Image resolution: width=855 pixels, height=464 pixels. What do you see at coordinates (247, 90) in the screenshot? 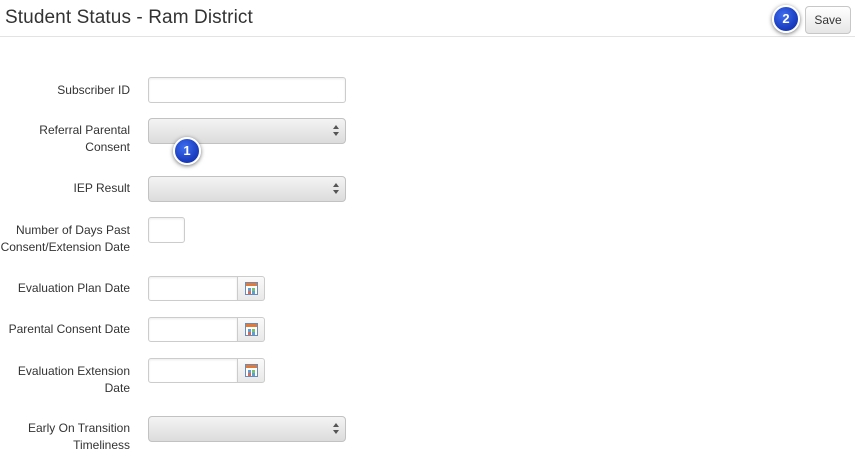
I see `subscriber-id-input` at bounding box center [247, 90].